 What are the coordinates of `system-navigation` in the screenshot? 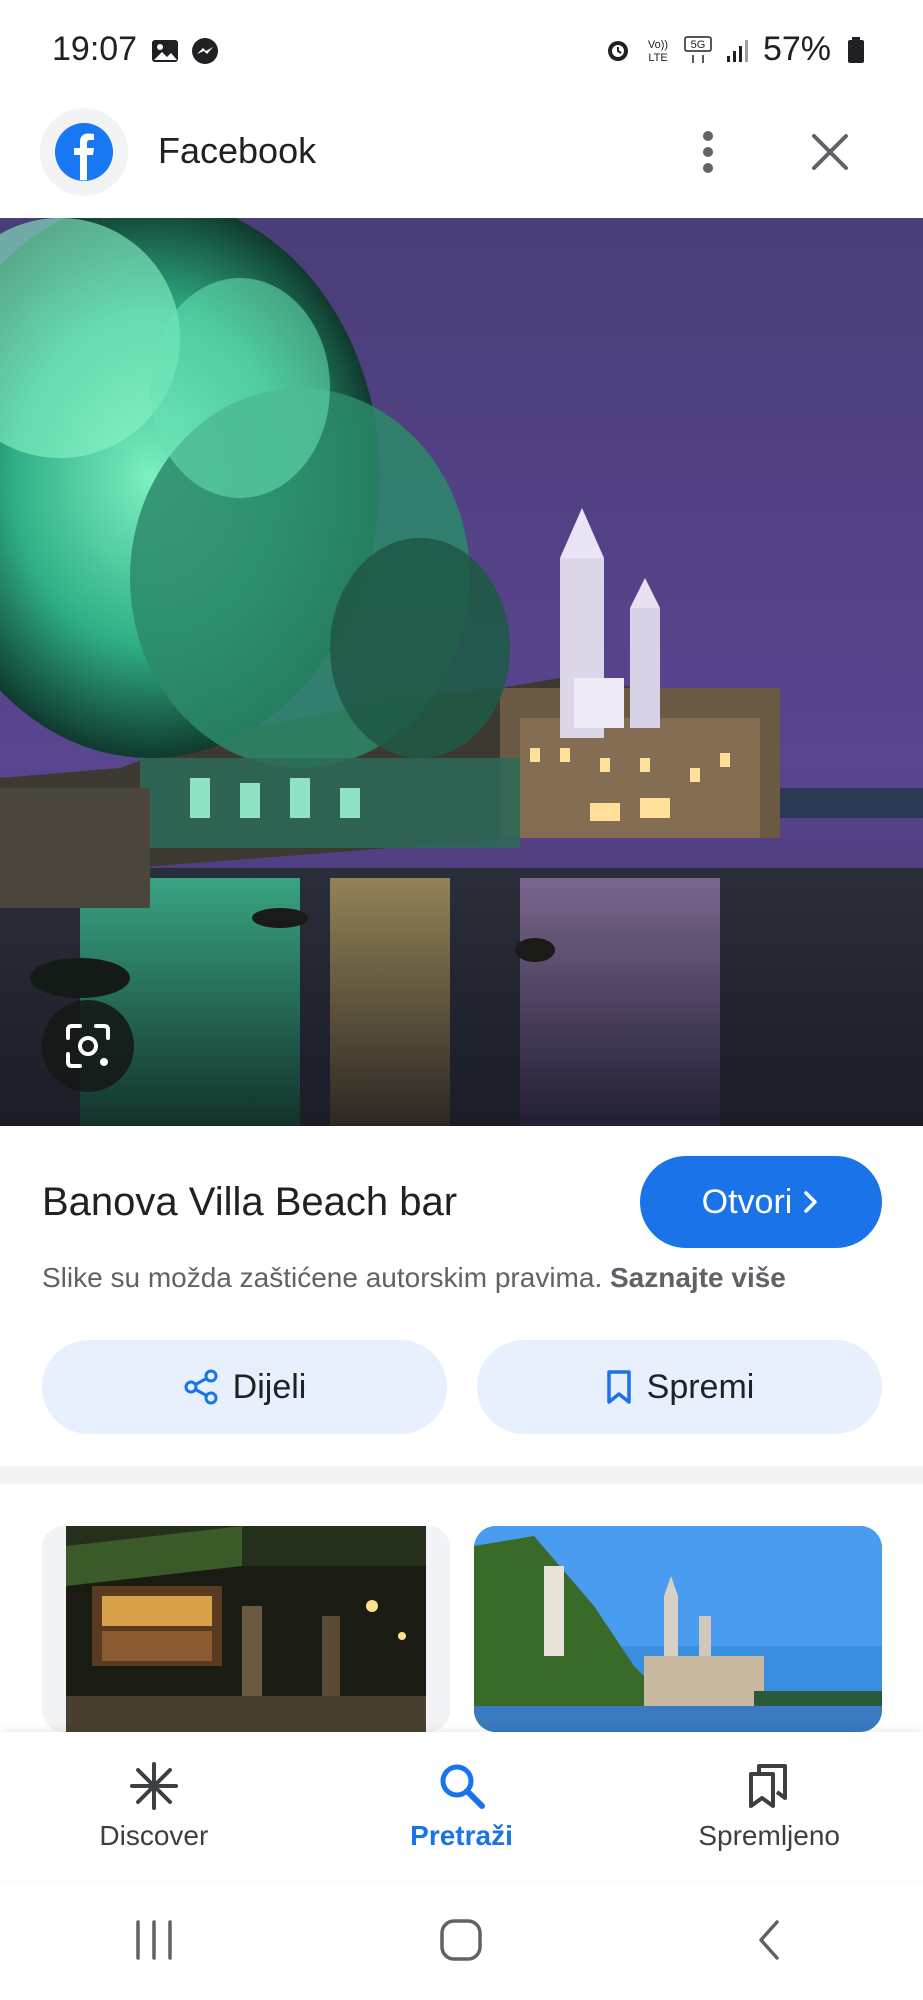 It's located at (461, 1940).